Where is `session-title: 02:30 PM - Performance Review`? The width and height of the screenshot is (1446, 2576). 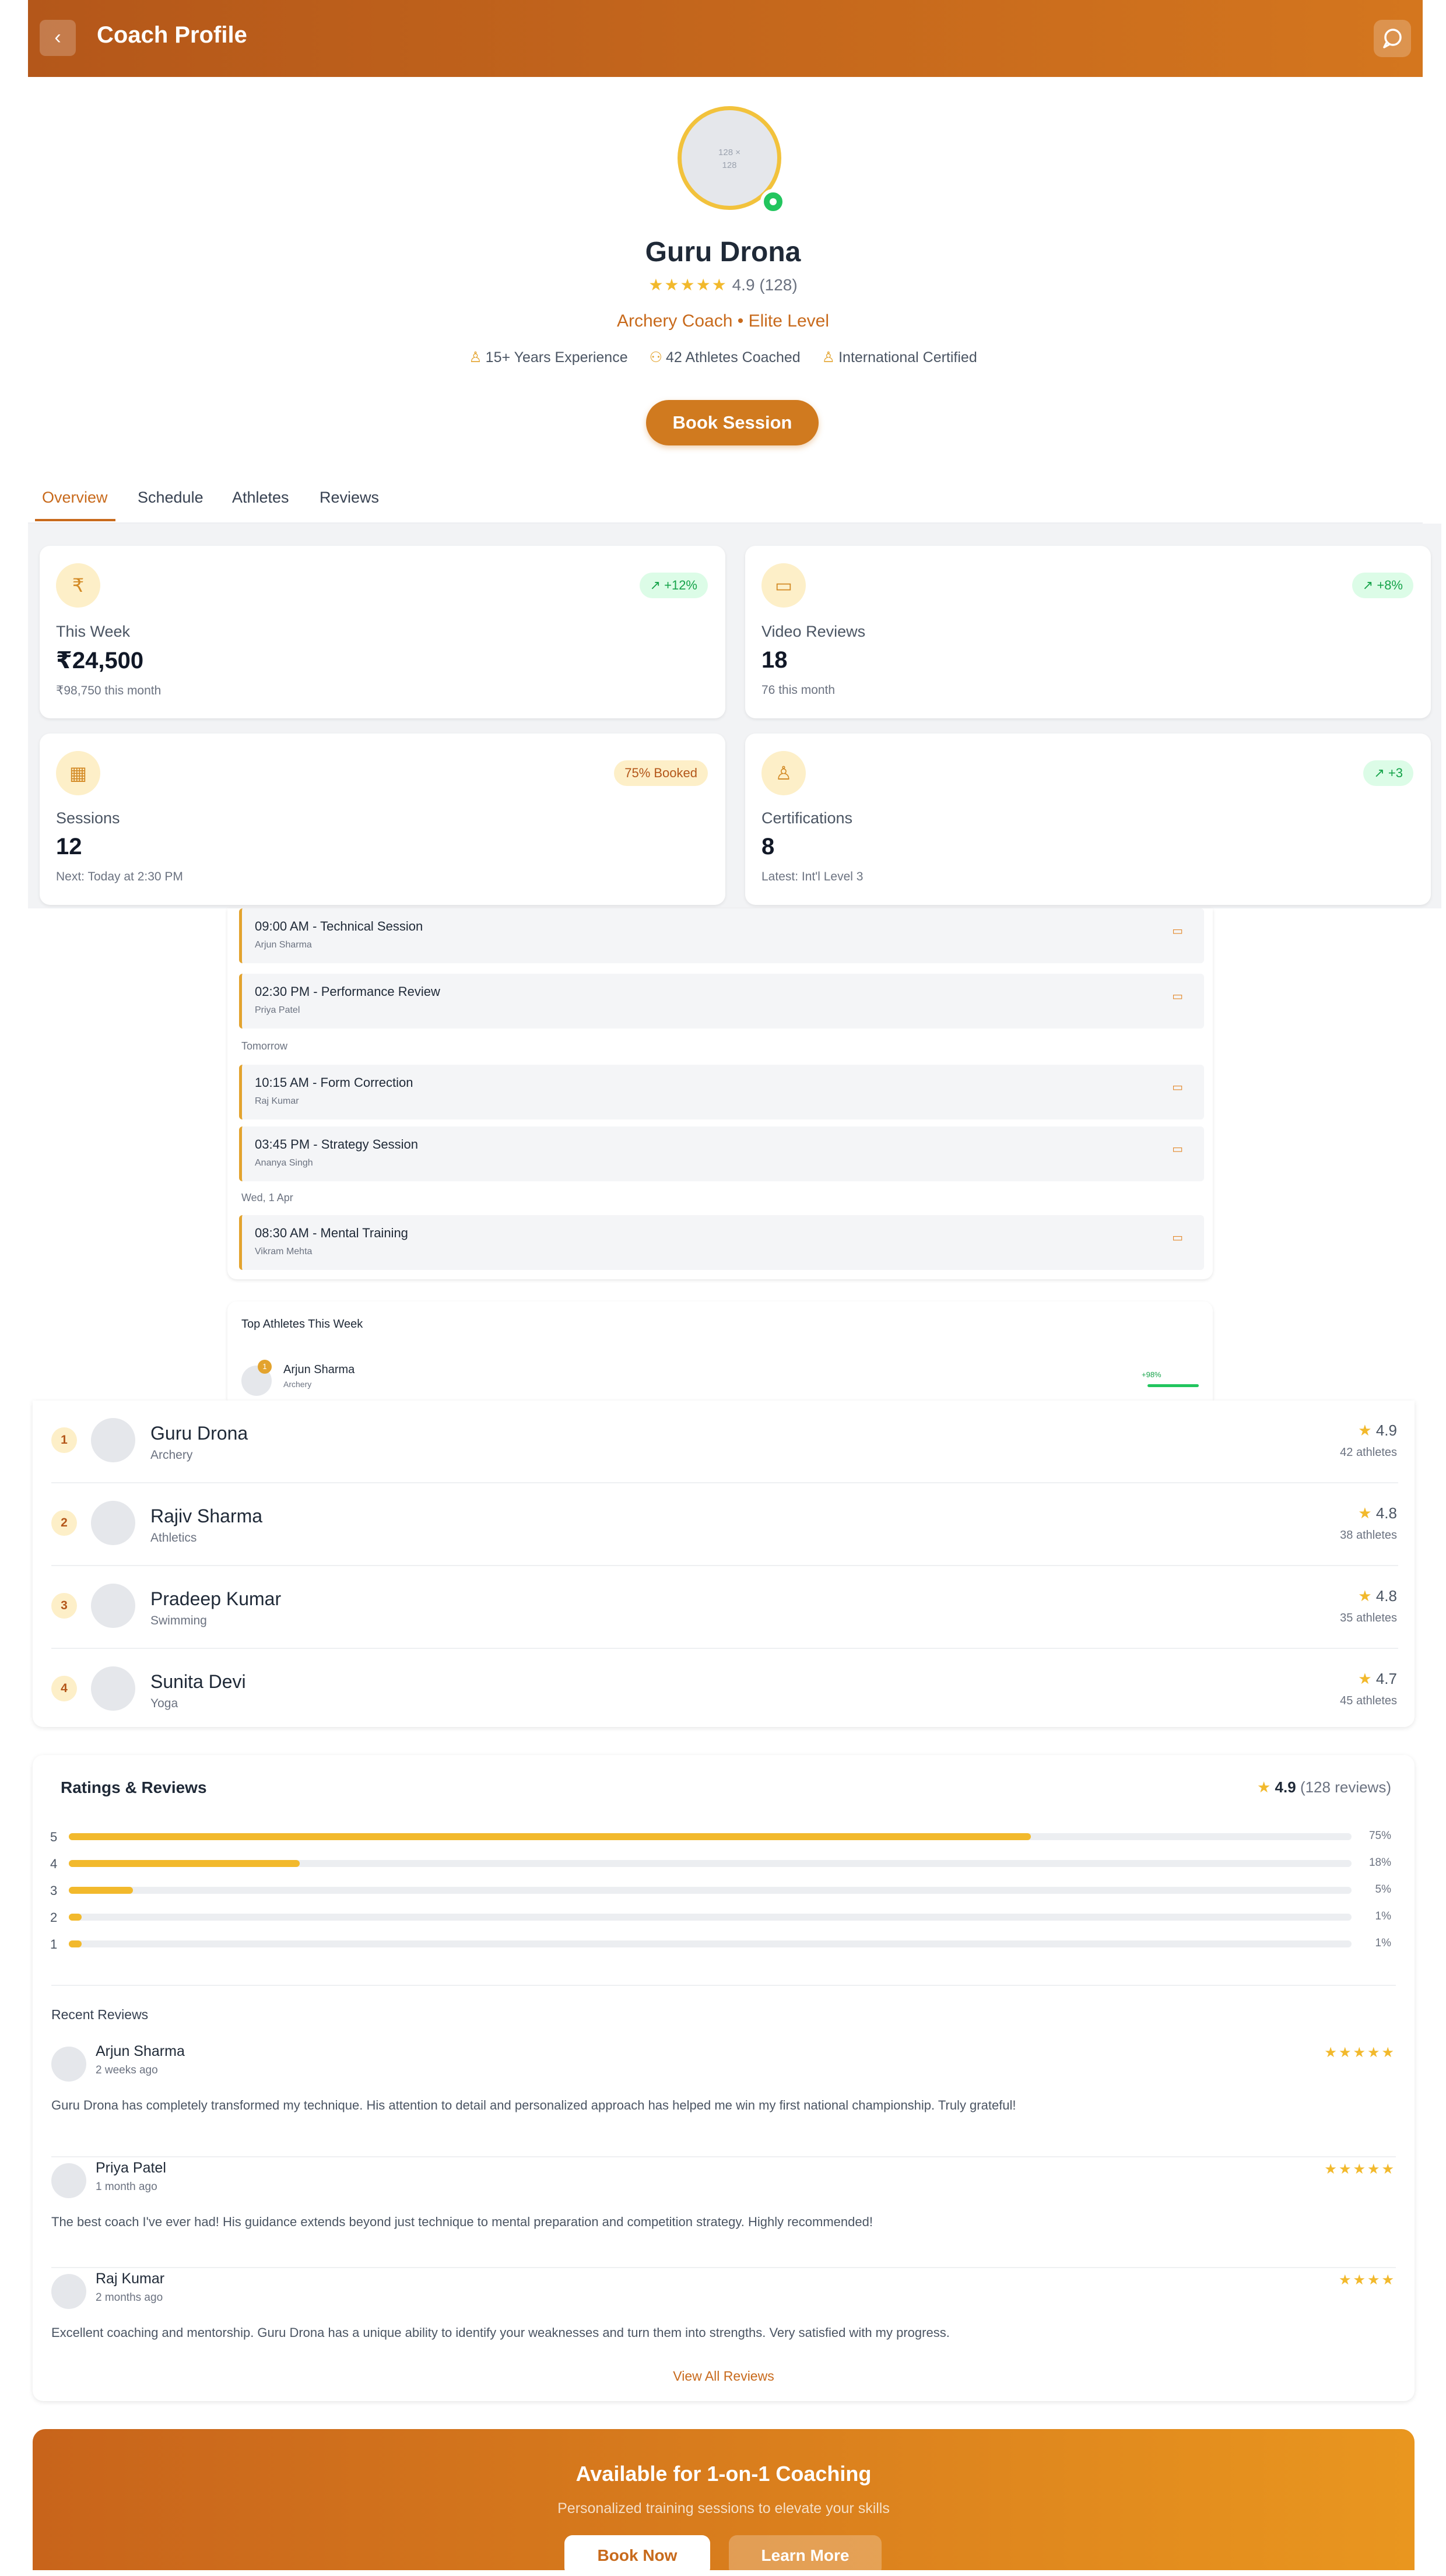
session-title: 02:30 PM - Performance Review is located at coordinates (347, 991).